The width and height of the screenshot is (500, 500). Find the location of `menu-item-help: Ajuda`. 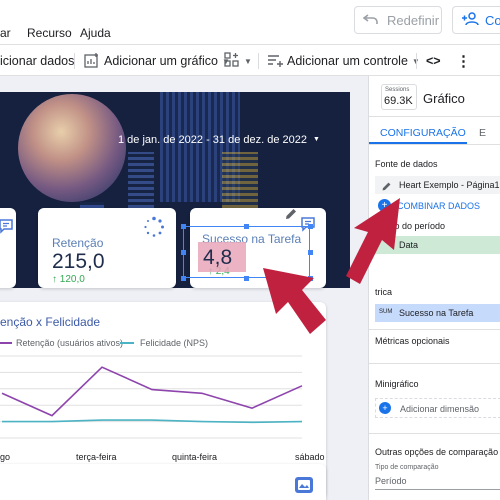

menu-item-help: Ajuda is located at coordinates (95, 33).